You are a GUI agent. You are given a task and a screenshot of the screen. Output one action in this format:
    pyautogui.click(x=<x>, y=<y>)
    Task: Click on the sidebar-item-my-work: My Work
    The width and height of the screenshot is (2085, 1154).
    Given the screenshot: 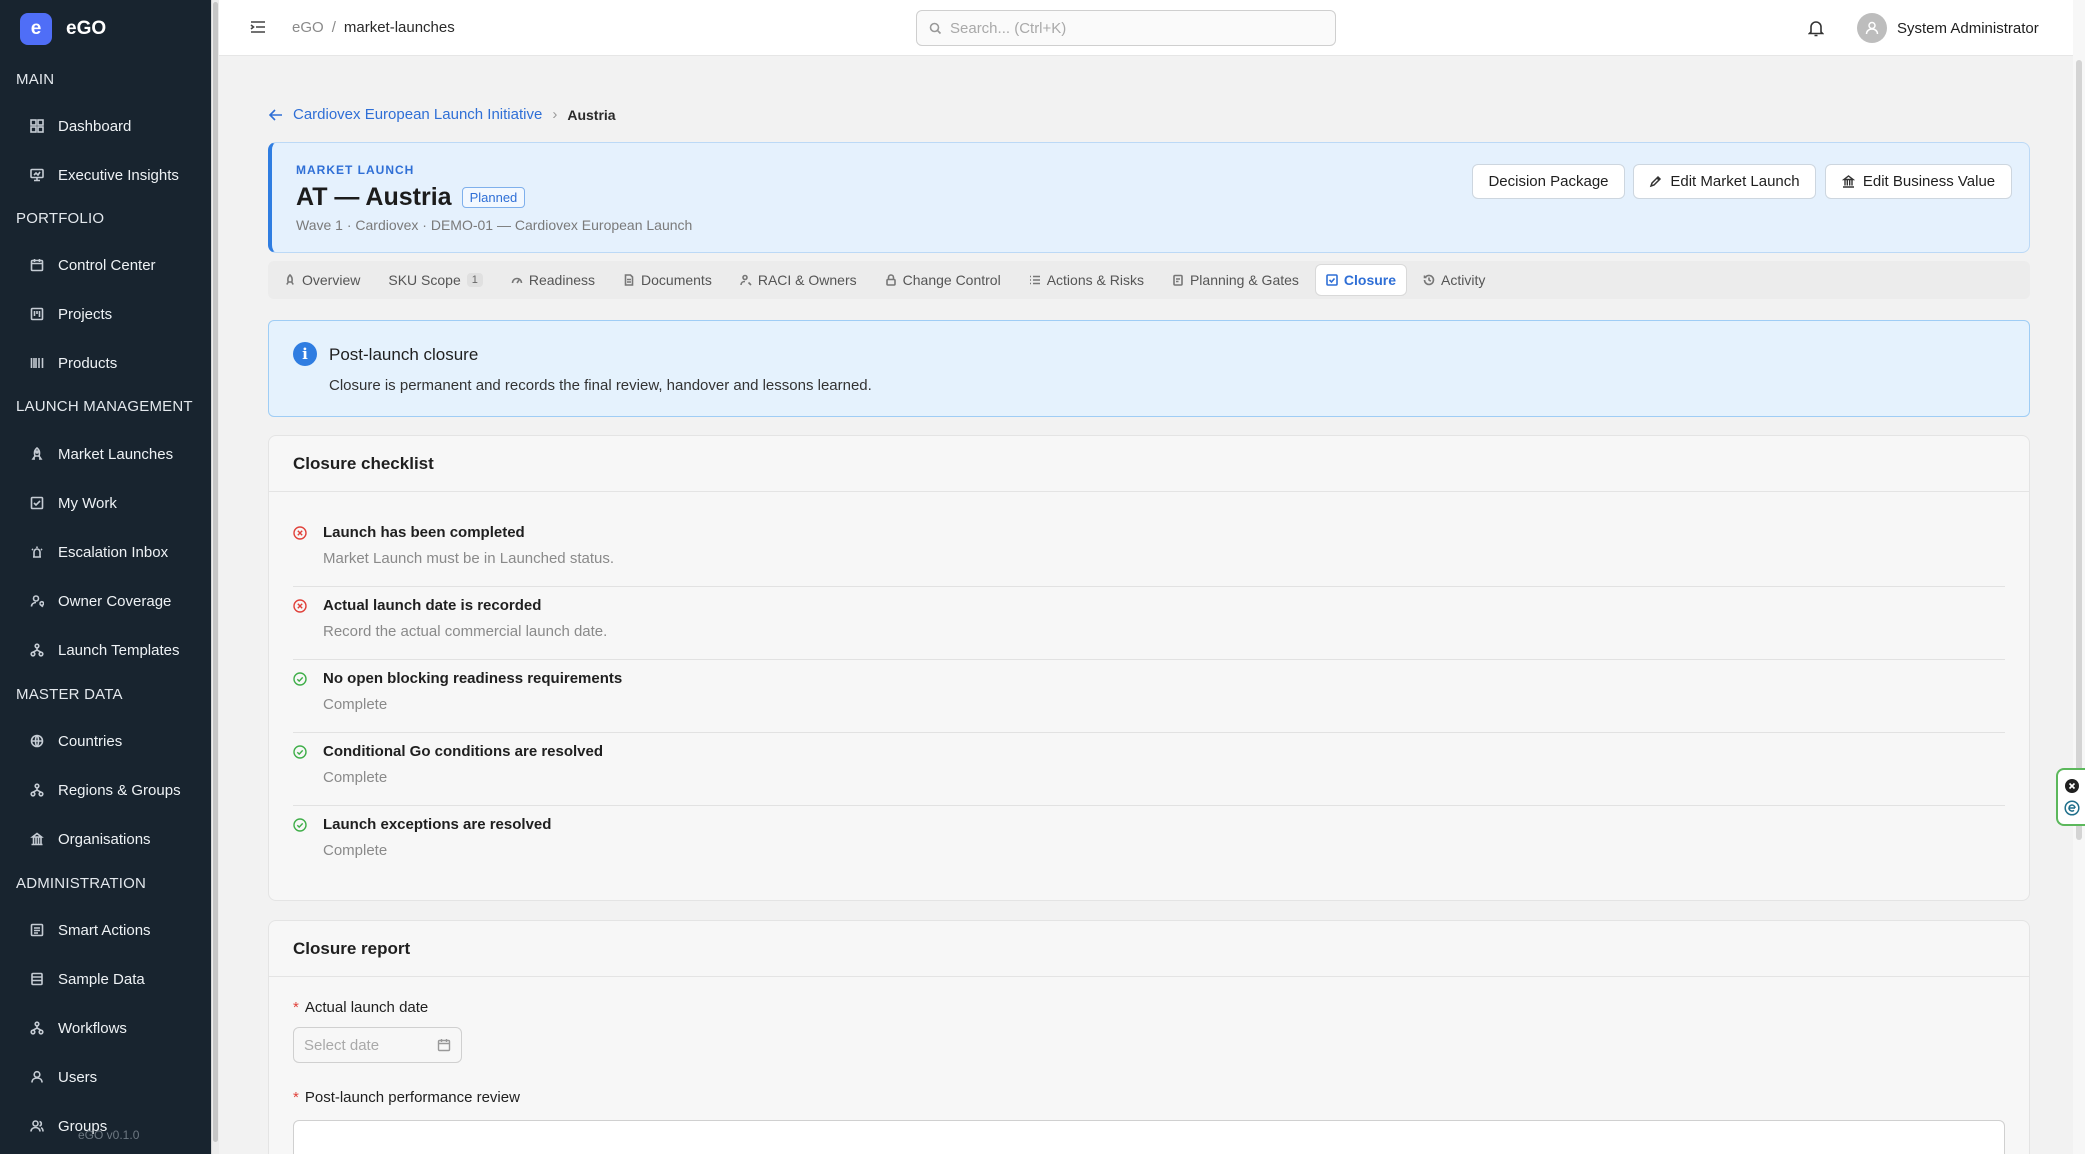 What is the action you would take?
    pyautogui.click(x=108, y=503)
    